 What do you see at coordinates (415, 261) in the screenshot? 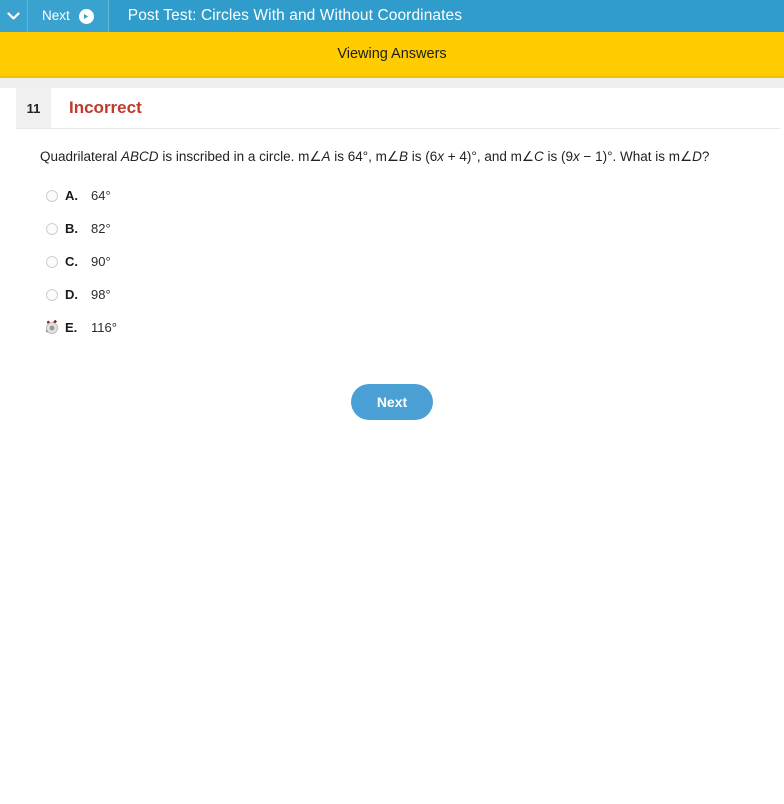
I see `answer-option-c: C. 90°` at bounding box center [415, 261].